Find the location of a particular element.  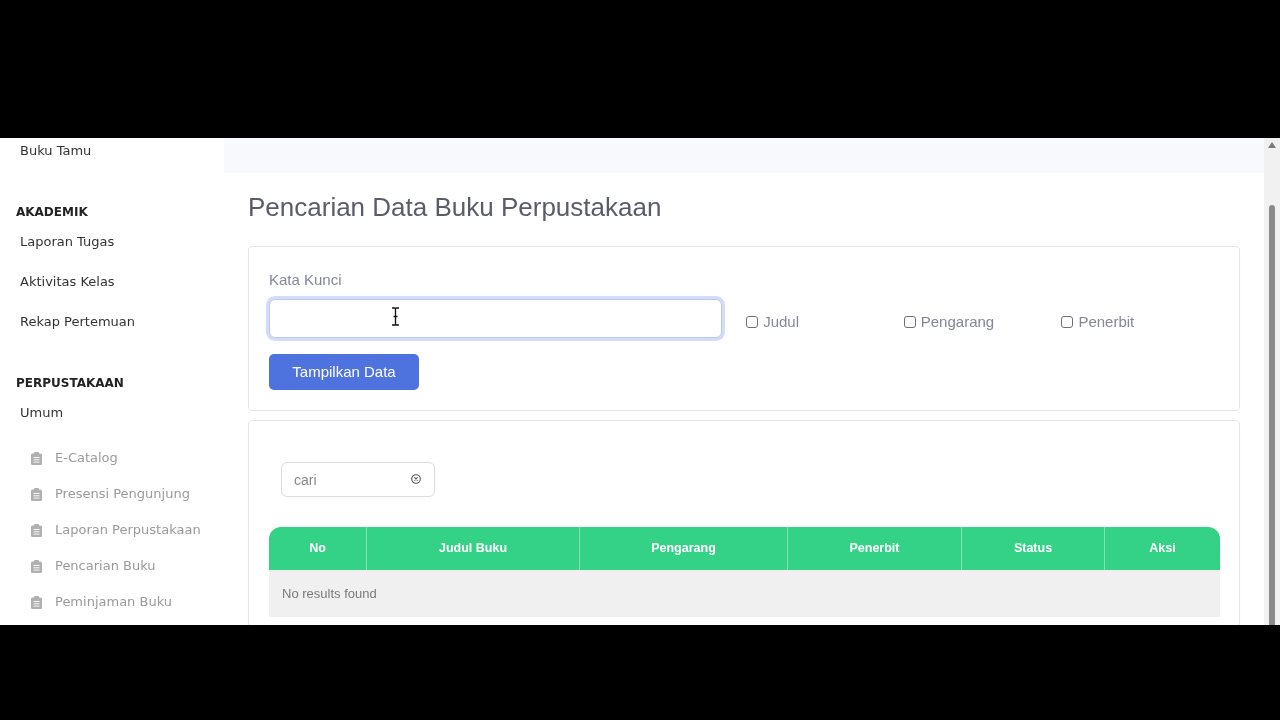

sidebar-link: Buku Tamu is located at coordinates (56, 151).